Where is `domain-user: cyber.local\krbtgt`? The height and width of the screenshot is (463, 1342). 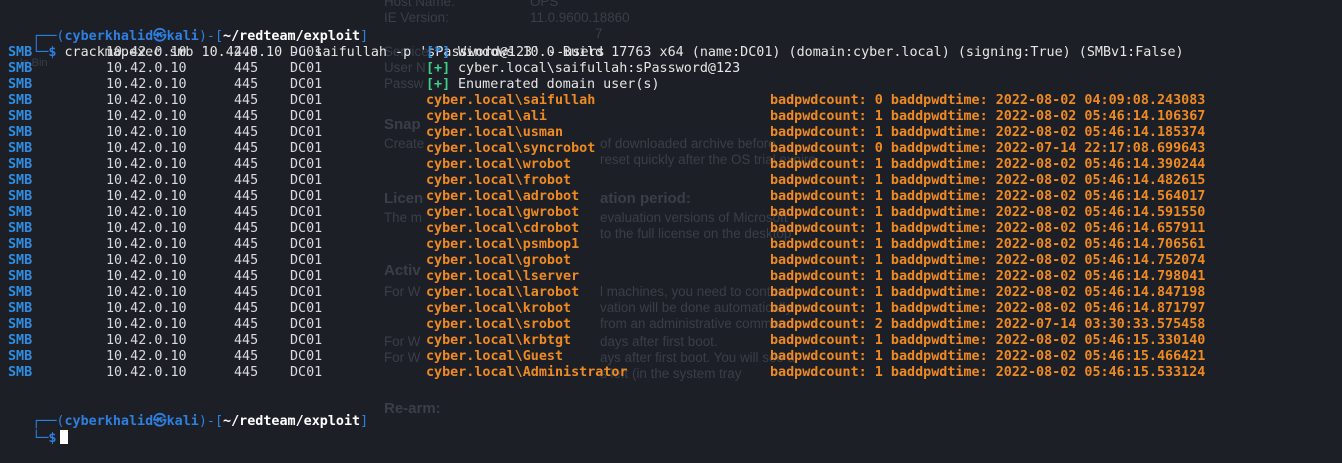
domain-user: cyber.local\krbtgt is located at coordinates (499, 340).